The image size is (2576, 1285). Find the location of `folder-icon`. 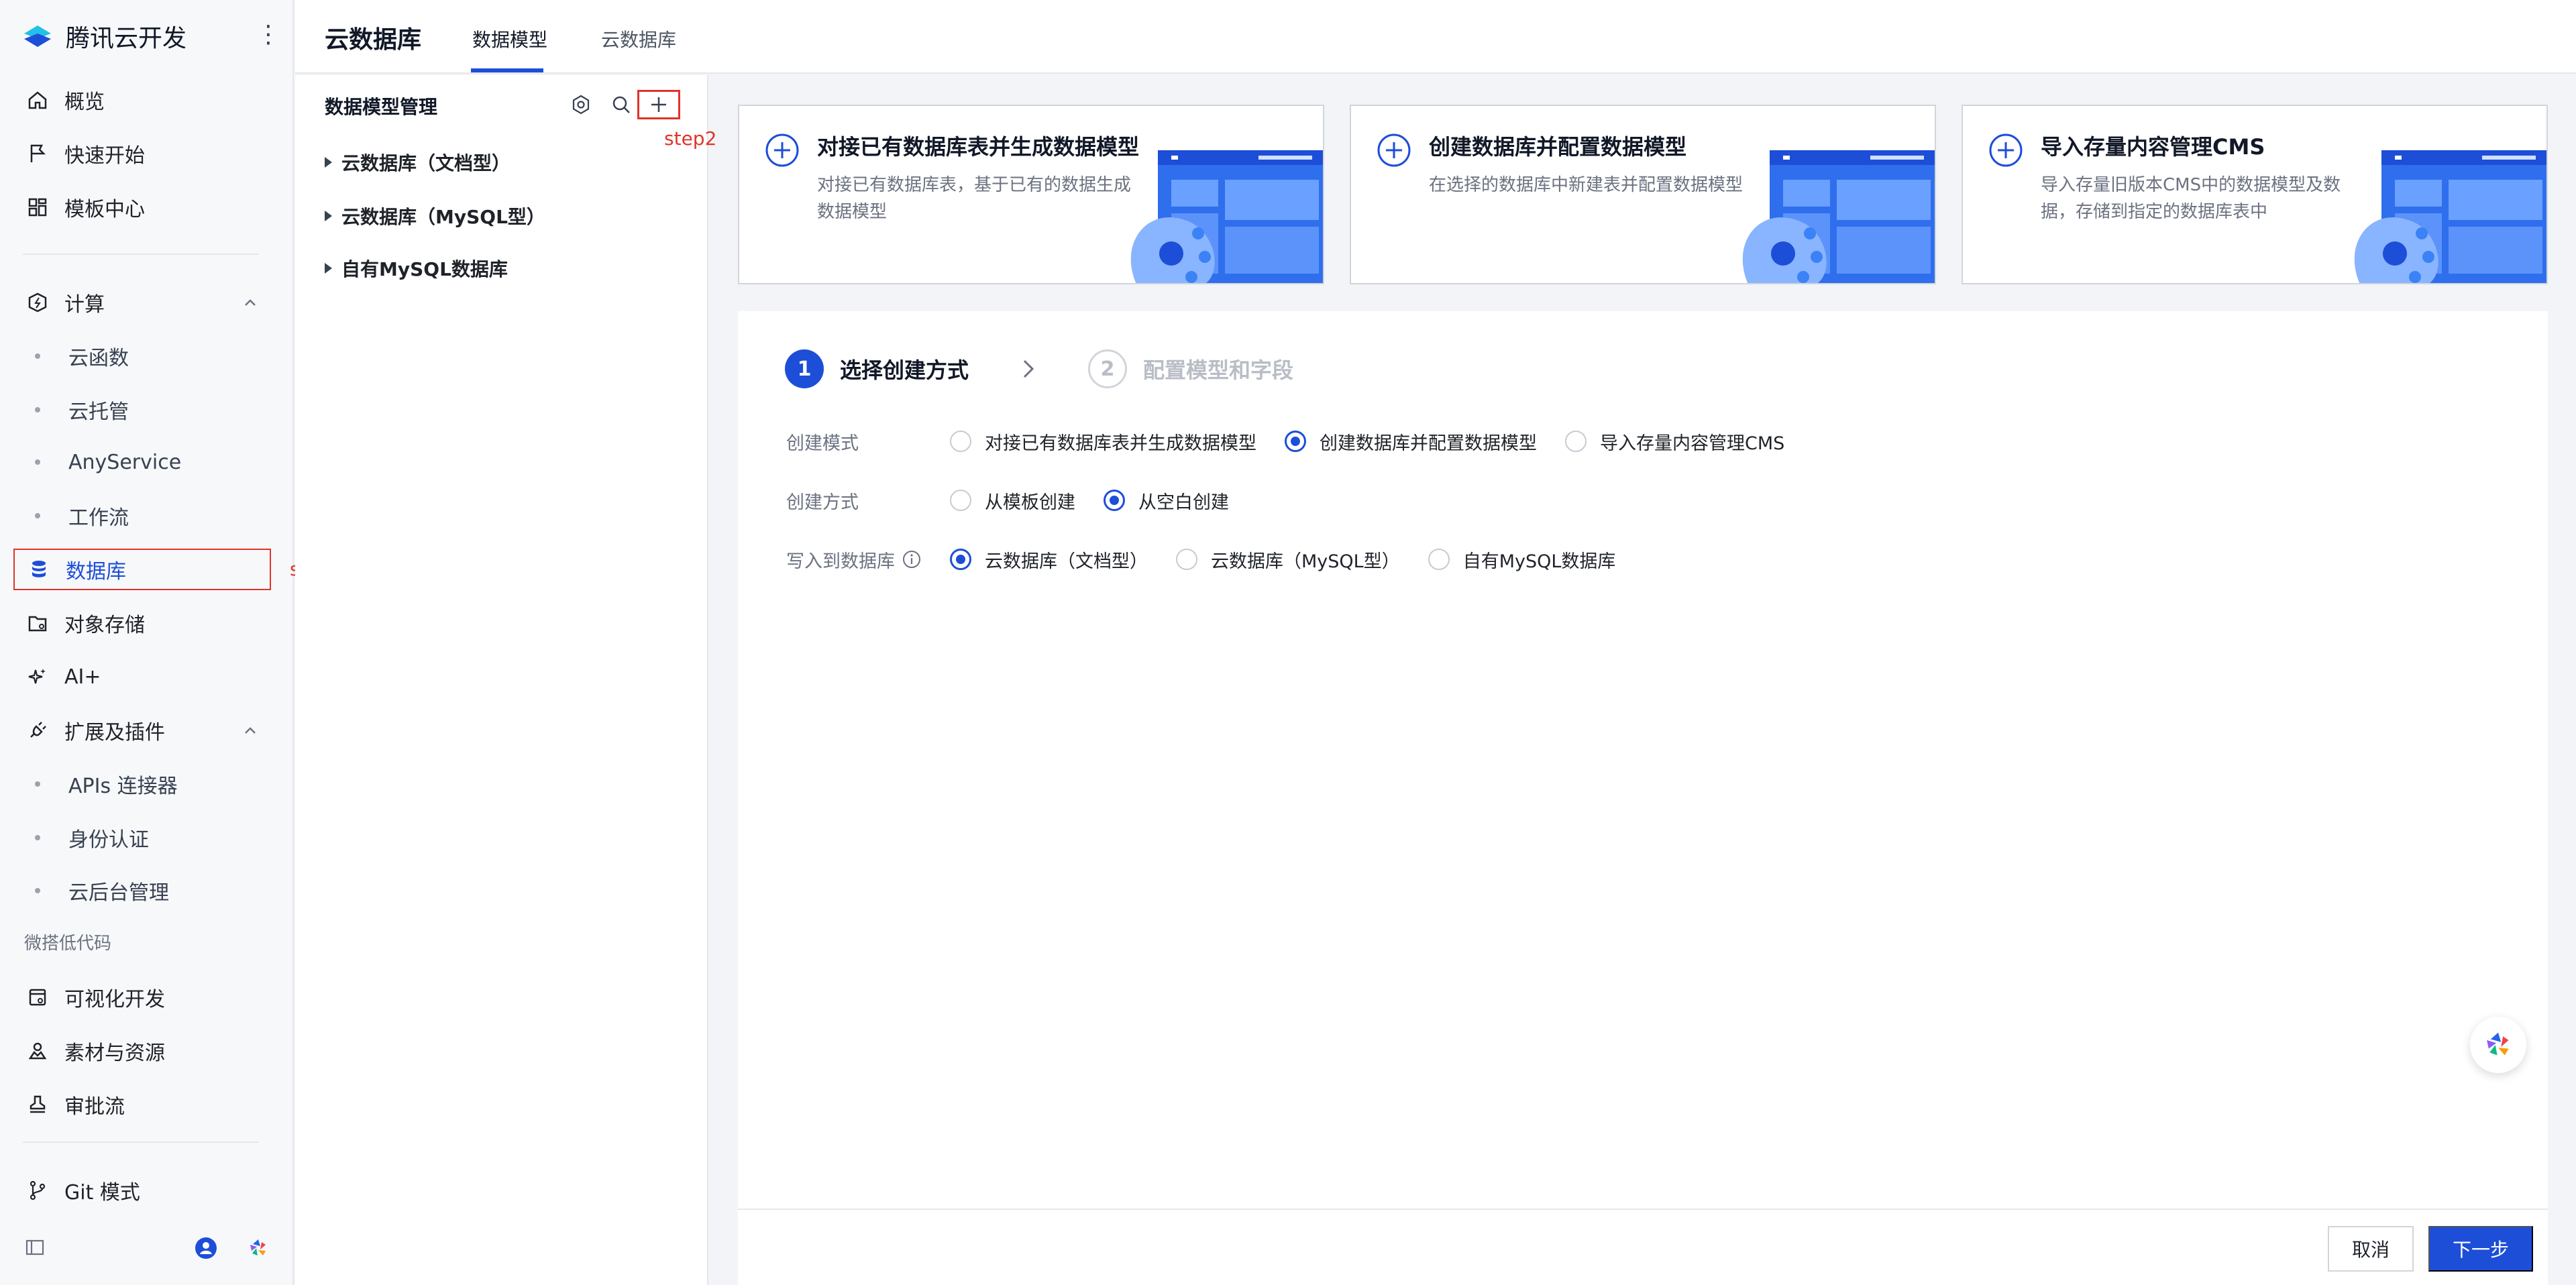

folder-icon is located at coordinates (37, 623).